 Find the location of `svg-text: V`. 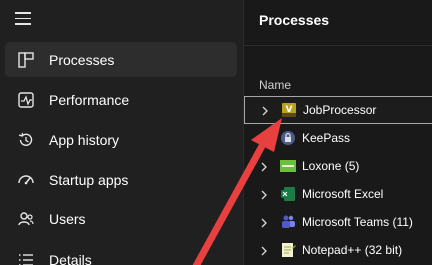

svg-text: V is located at coordinates (289, 110).